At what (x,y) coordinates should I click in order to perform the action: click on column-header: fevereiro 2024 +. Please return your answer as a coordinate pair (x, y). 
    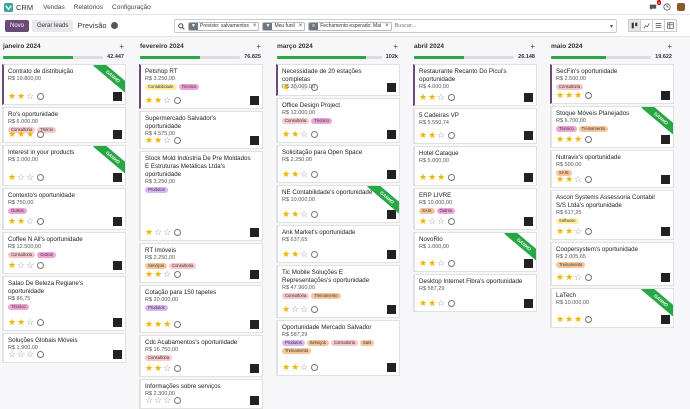
    Looking at the image, I should click on (200, 46).